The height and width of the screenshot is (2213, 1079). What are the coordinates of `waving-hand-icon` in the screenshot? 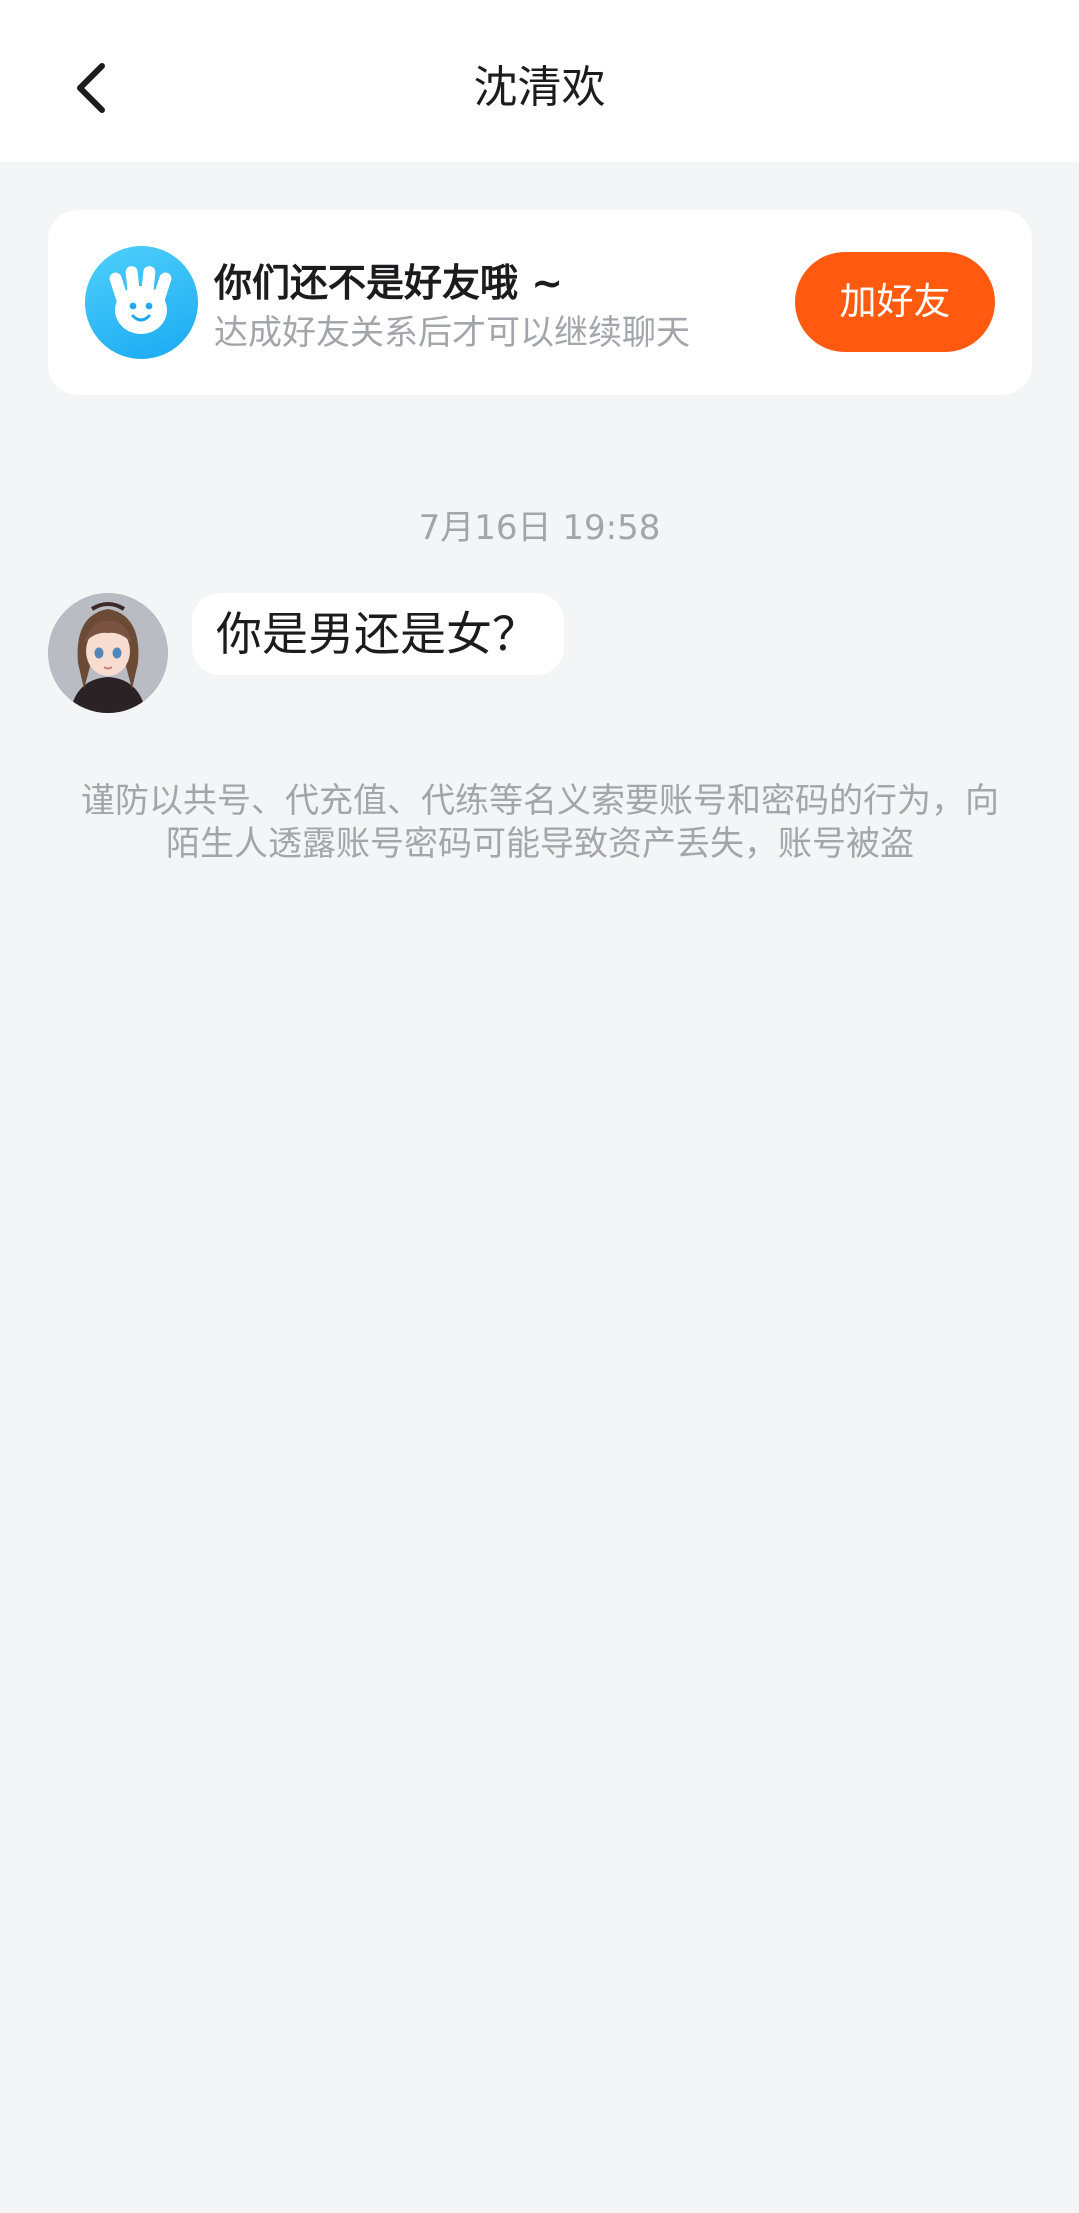 It's located at (141, 302).